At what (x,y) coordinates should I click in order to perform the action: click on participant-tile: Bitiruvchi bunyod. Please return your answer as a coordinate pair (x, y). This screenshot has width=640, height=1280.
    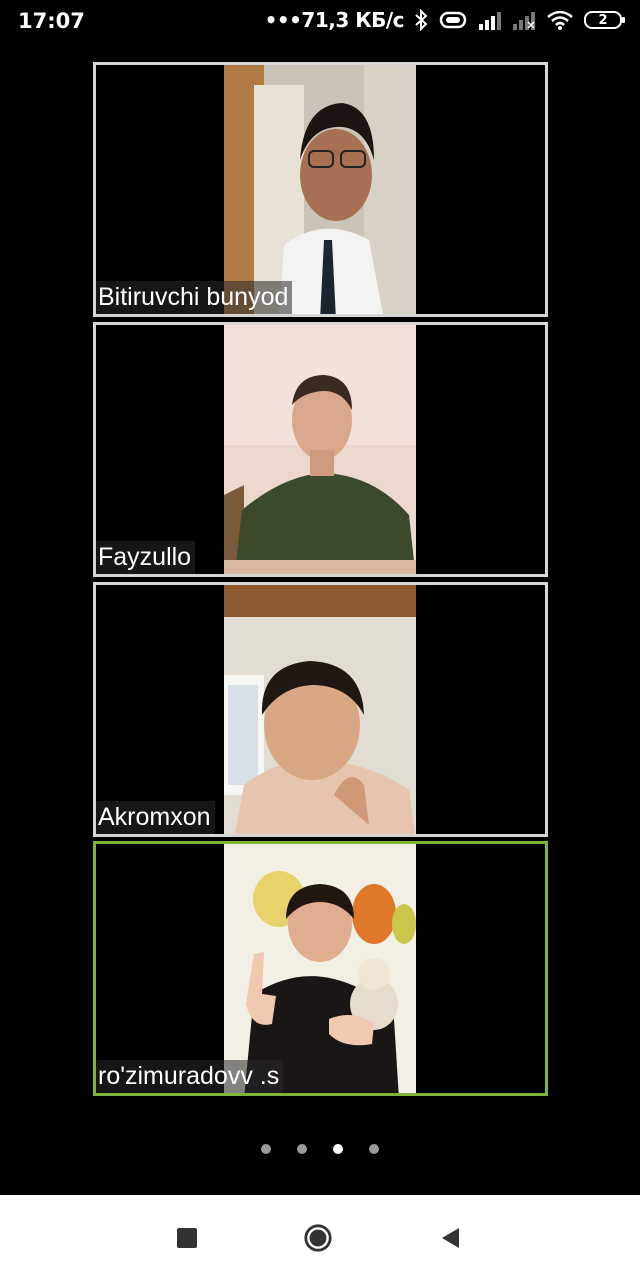
    Looking at the image, I should click on (320, 189).